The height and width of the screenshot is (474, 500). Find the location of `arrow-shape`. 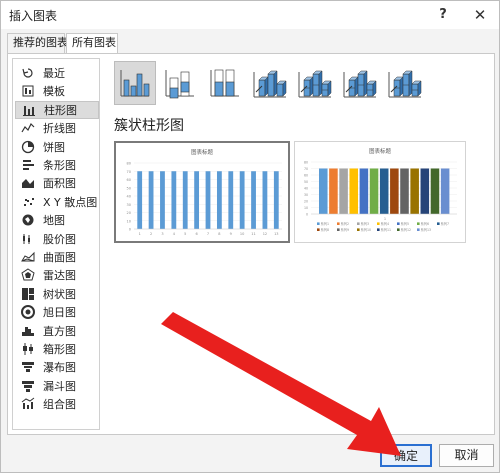

arrow-shape is located at coordinates (281, 384).